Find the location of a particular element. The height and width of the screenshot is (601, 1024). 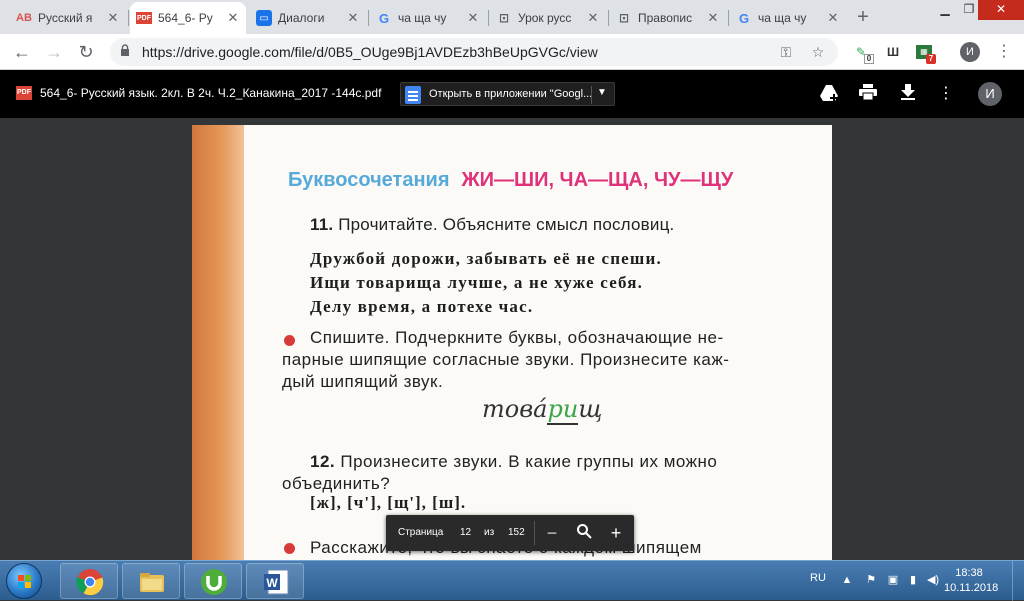

section-title: Буквосочетания ЖИ—ШИ, ЧА—ЩА, ЧУ—ЩУ is located at coordinates (510, 180).